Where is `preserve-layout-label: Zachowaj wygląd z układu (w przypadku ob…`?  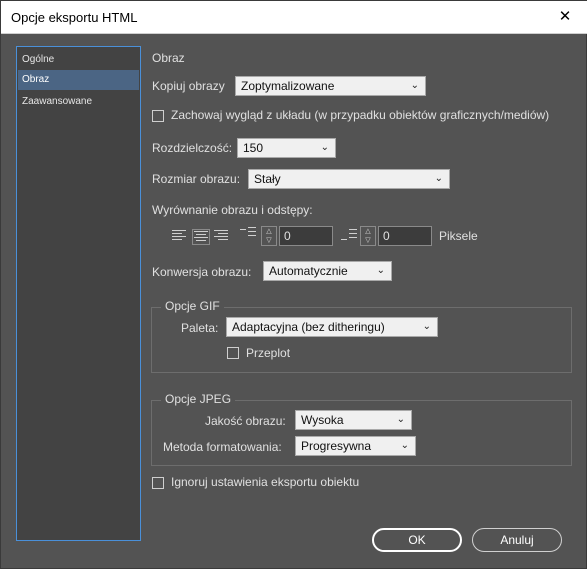 preserve-layout-label: Zachowaj wygląd z układu (w przypadku ob… is located at coordinates (360, 115).